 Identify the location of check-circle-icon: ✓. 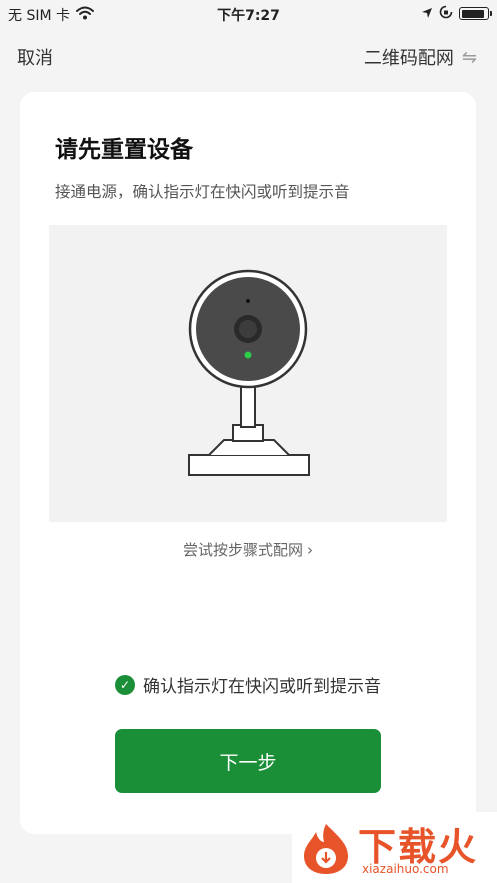
(125, 684).